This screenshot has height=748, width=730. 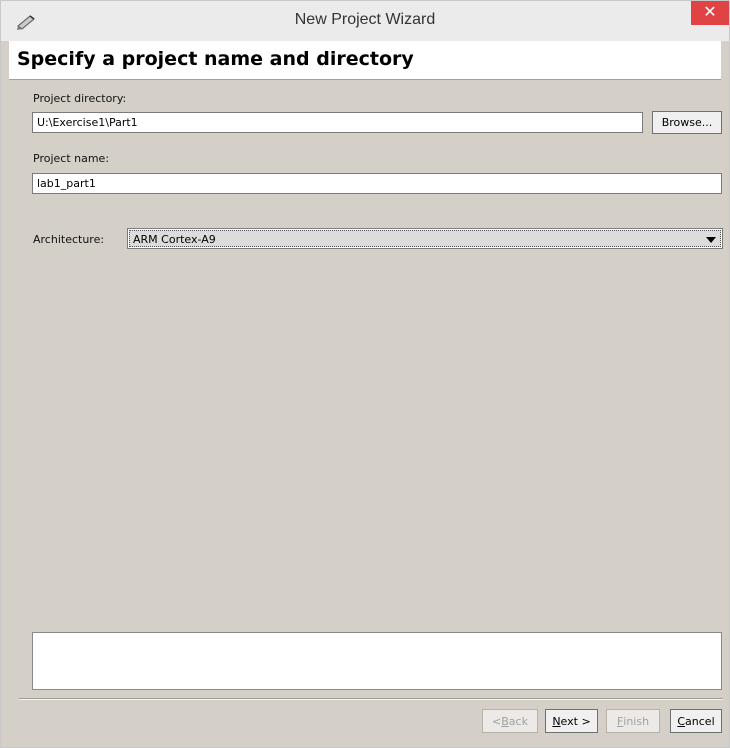 What do you see at coordinates (80, 98) in the screenshot?
I see `project-directory-label: Project directory:` at bounding box center [80, 98].